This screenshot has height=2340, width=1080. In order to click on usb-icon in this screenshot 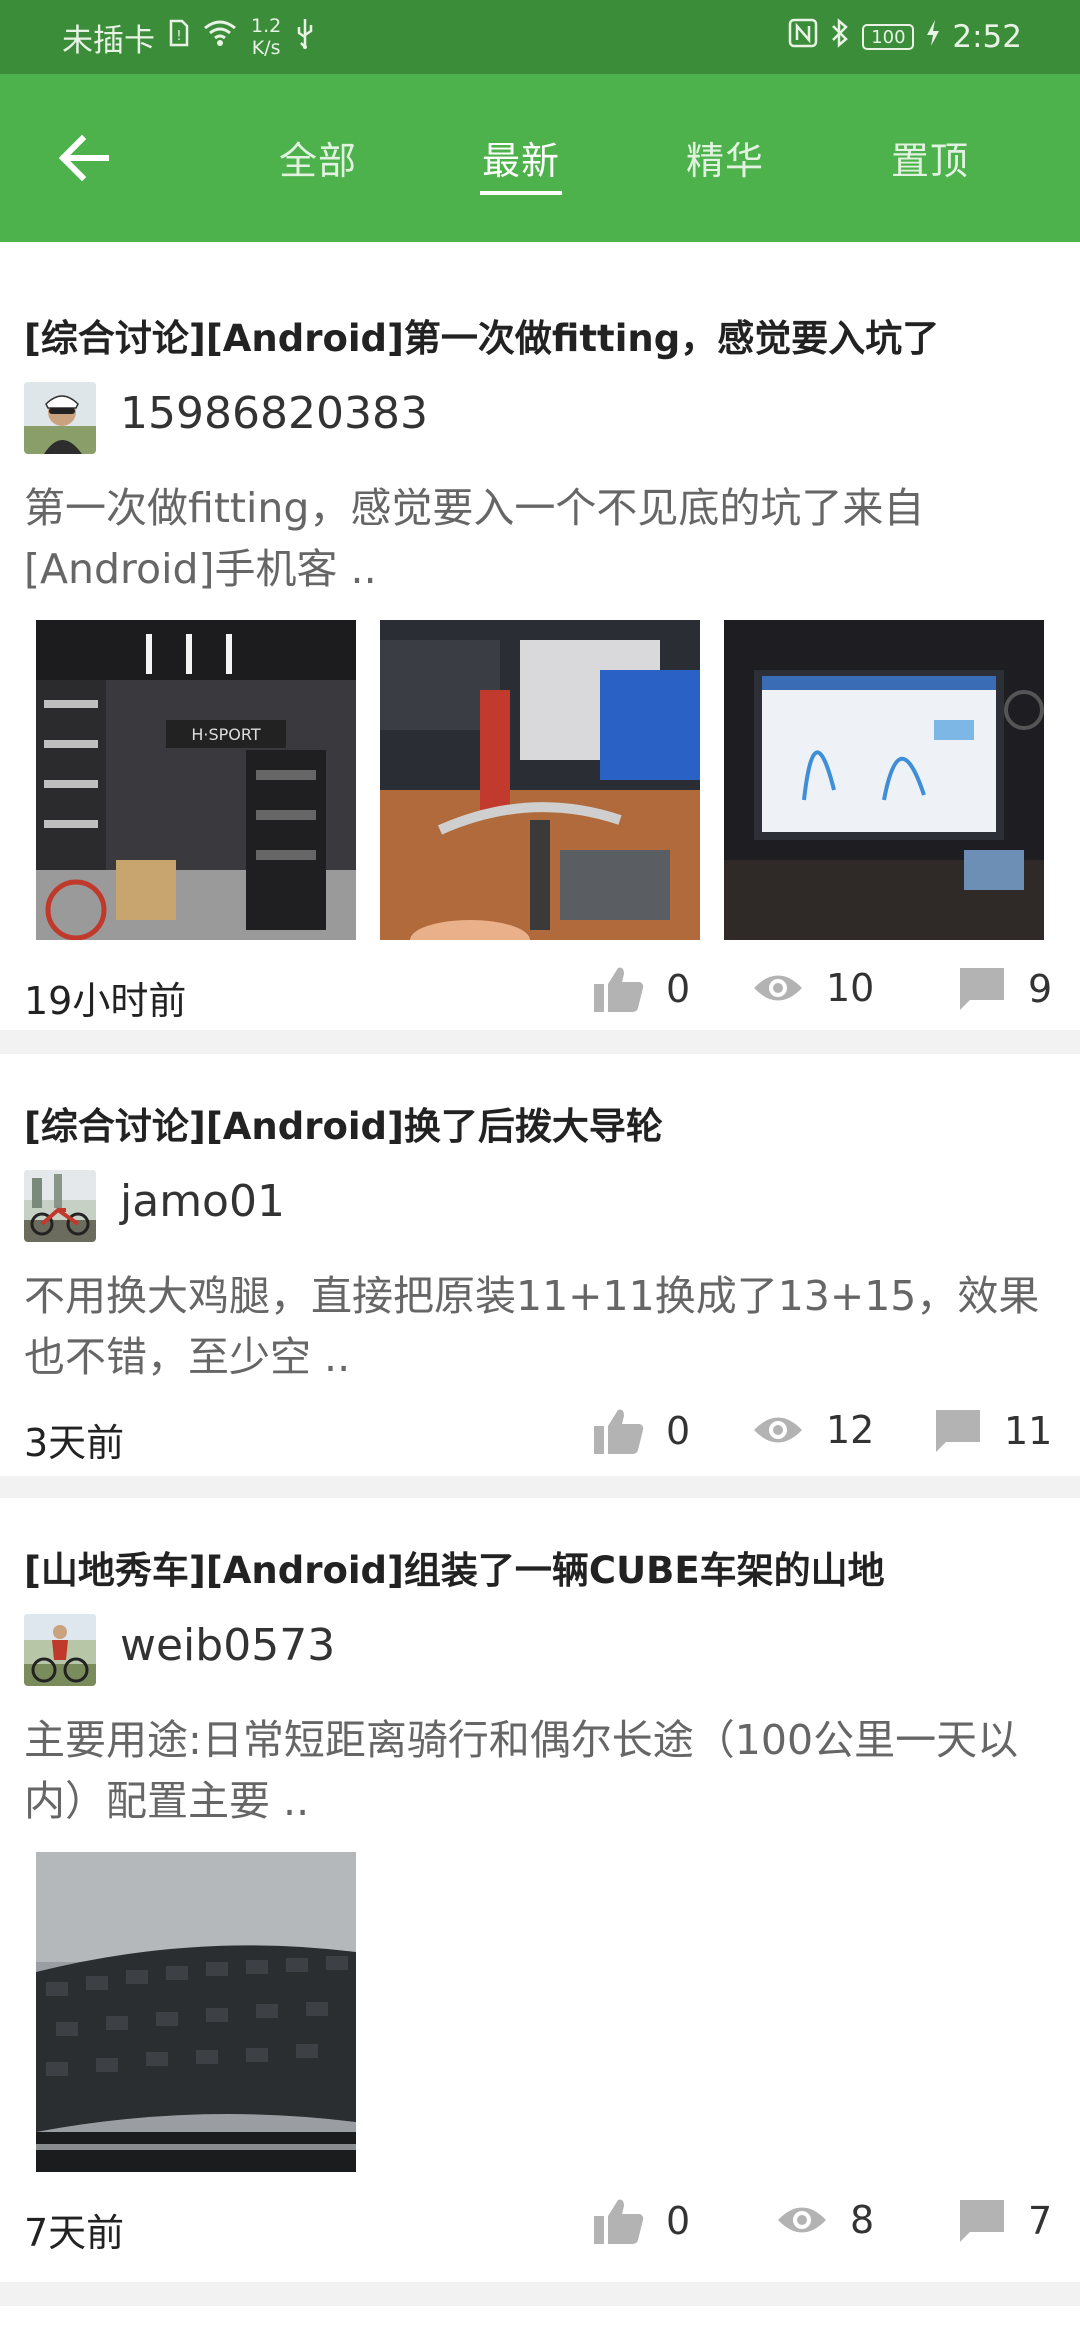, I will do `click(305, 37)`.